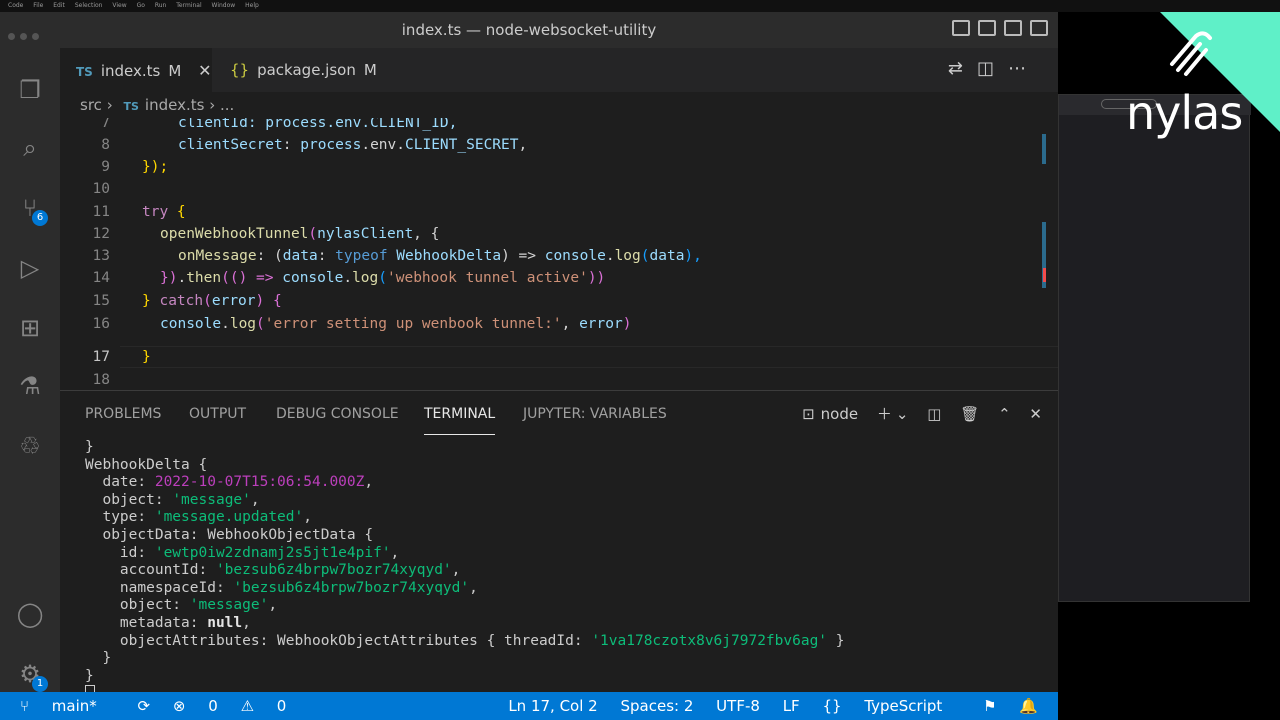  Describe the element at coordinates (91, 105) in the screenshot. I see `breadcrumb-folder: src` at that location.